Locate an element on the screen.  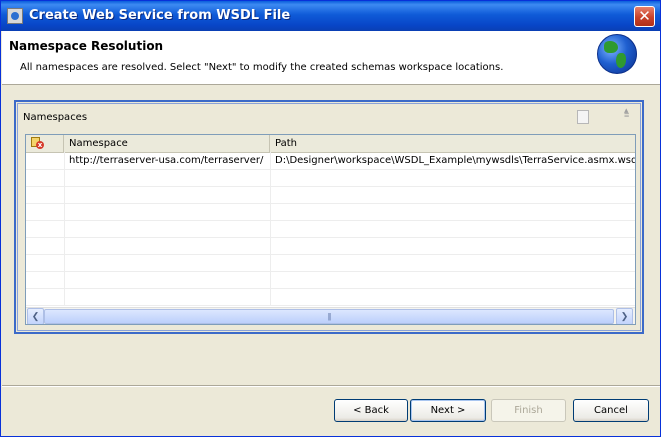
namespaces-label: Namespaces is located at coordinates (55, 117).